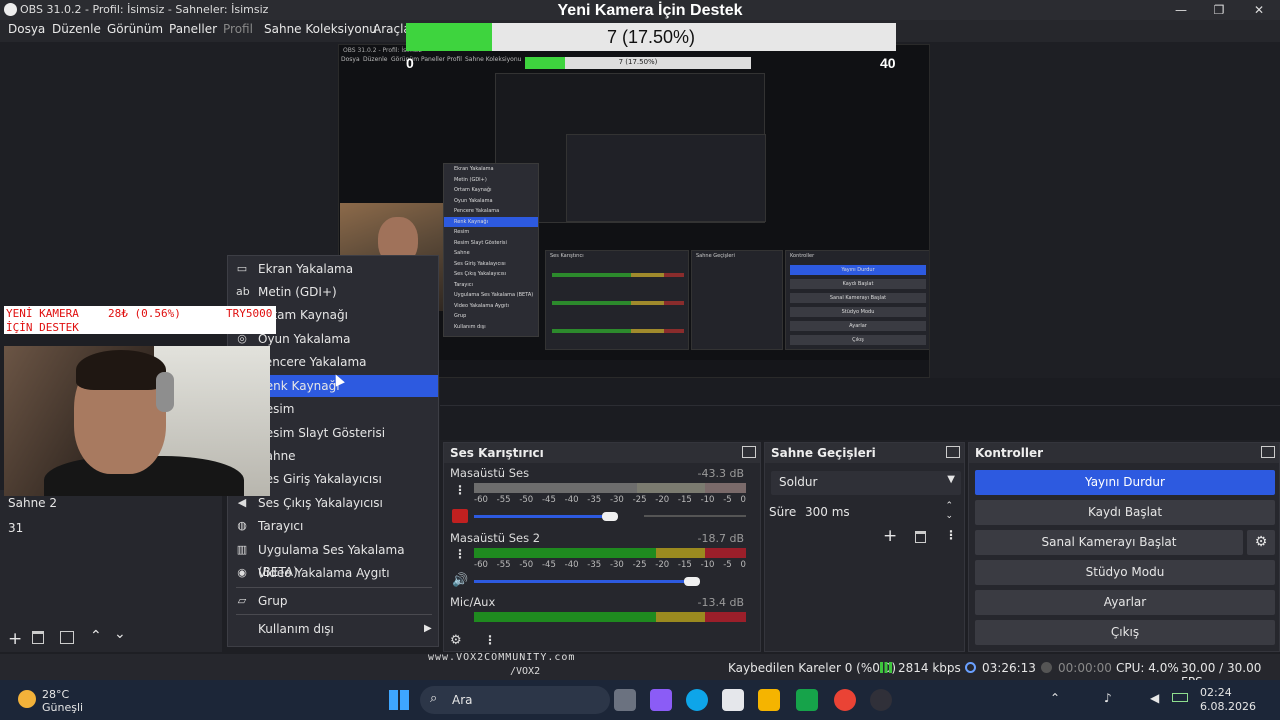 Image resolution: width=1280 pixels, height=720 pixels. Describe the element at coordinates (62, 707) in the screenshot. I see `weather-desc: Güneşli` at that location.